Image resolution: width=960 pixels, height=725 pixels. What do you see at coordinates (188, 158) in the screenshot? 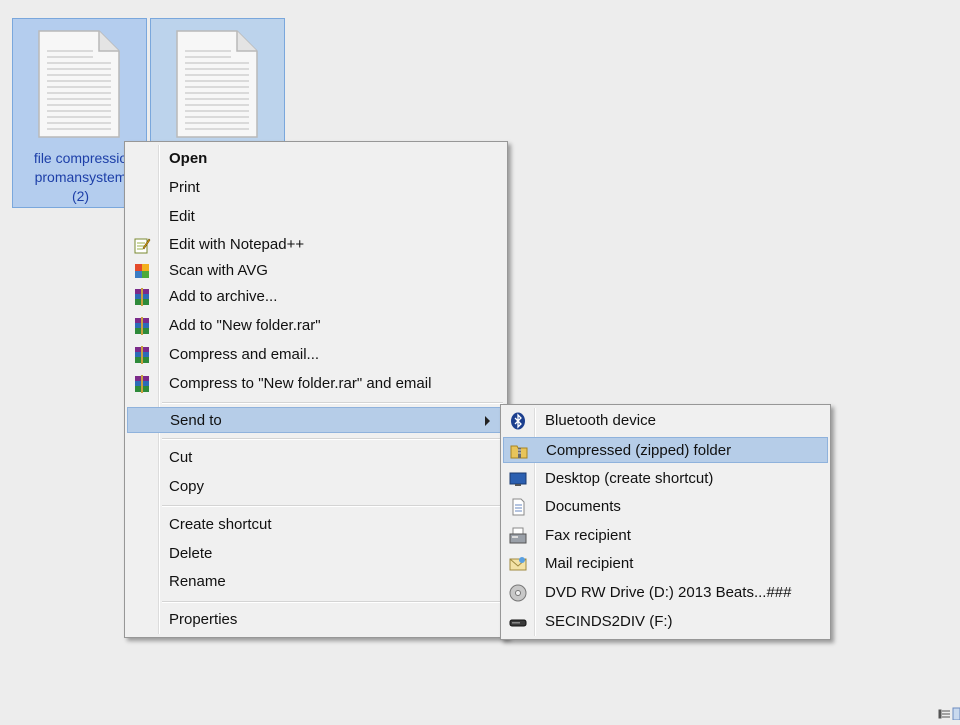
I see `menu-item-label: Open` at bounding box center [188, 158].